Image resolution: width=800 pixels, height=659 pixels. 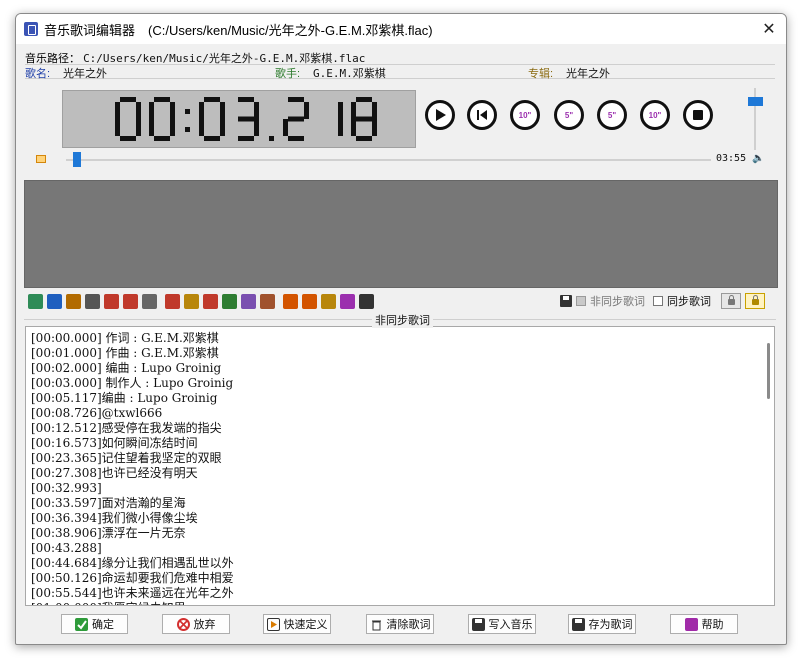 I want to click on forward-5s-button: 5", so click(x=612, y=115).